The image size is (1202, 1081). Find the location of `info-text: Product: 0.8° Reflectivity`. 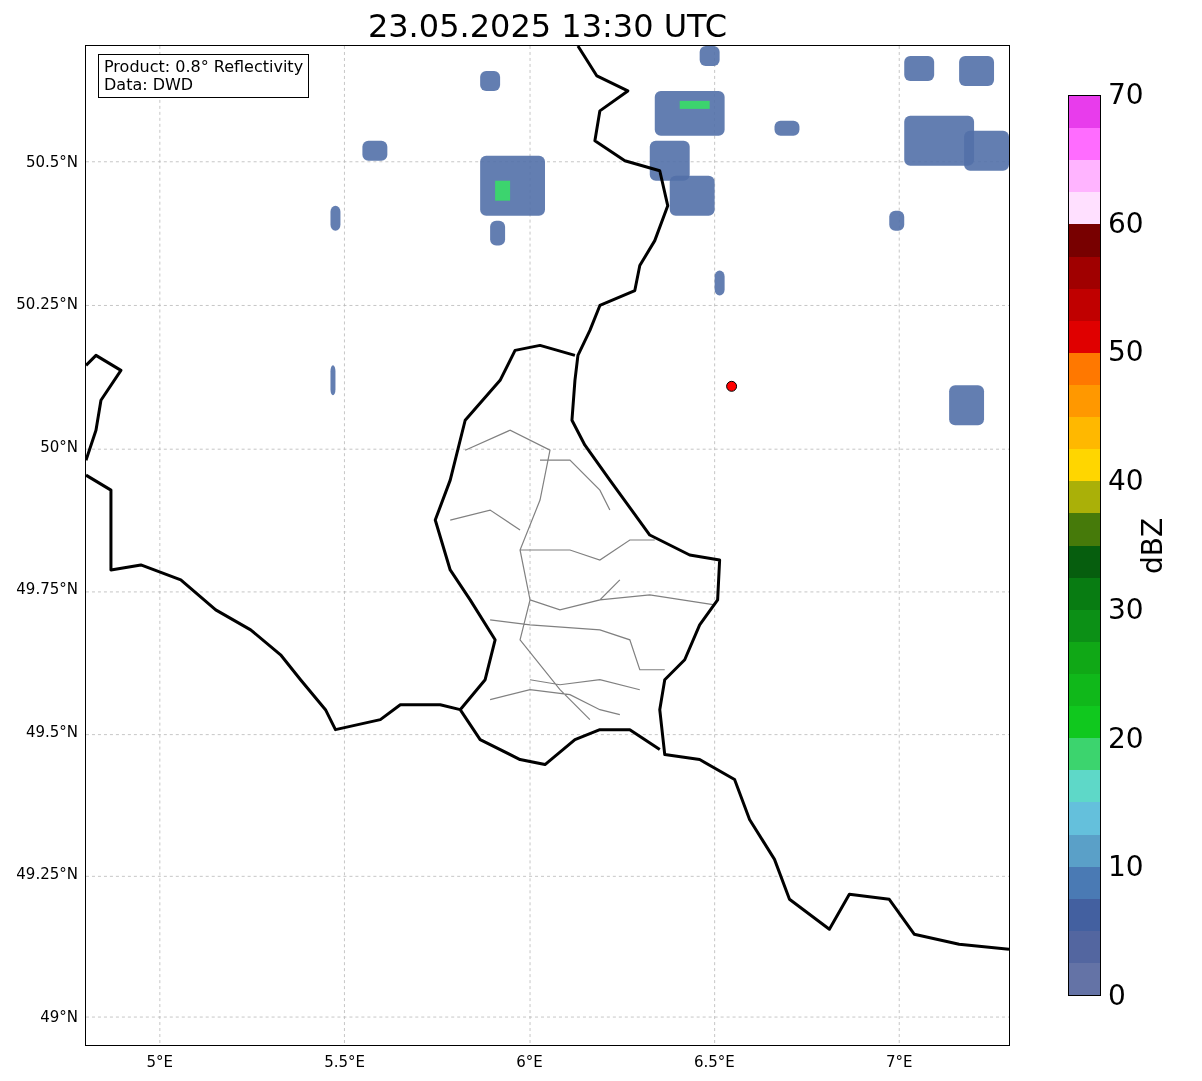

info-text: Product: 0.8° Reflectivity is located at coordinates (204, 67).